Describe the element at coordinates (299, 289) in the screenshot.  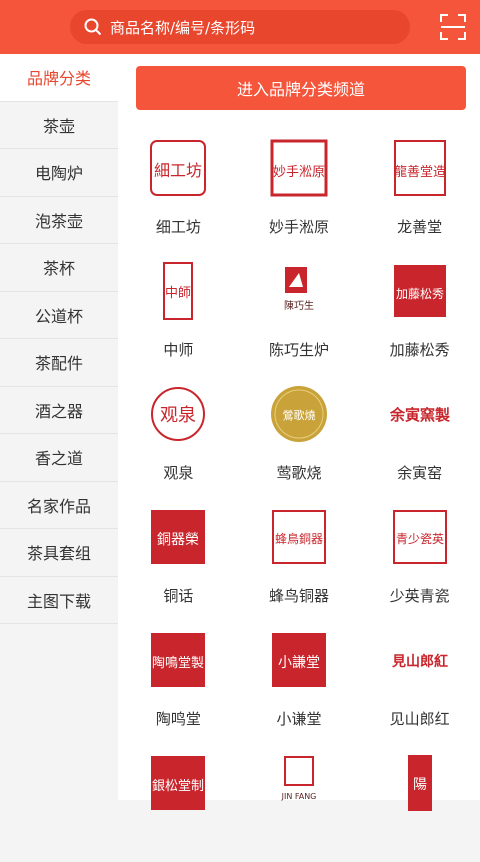
I see `brand-logo: 陳巧生` at that location.